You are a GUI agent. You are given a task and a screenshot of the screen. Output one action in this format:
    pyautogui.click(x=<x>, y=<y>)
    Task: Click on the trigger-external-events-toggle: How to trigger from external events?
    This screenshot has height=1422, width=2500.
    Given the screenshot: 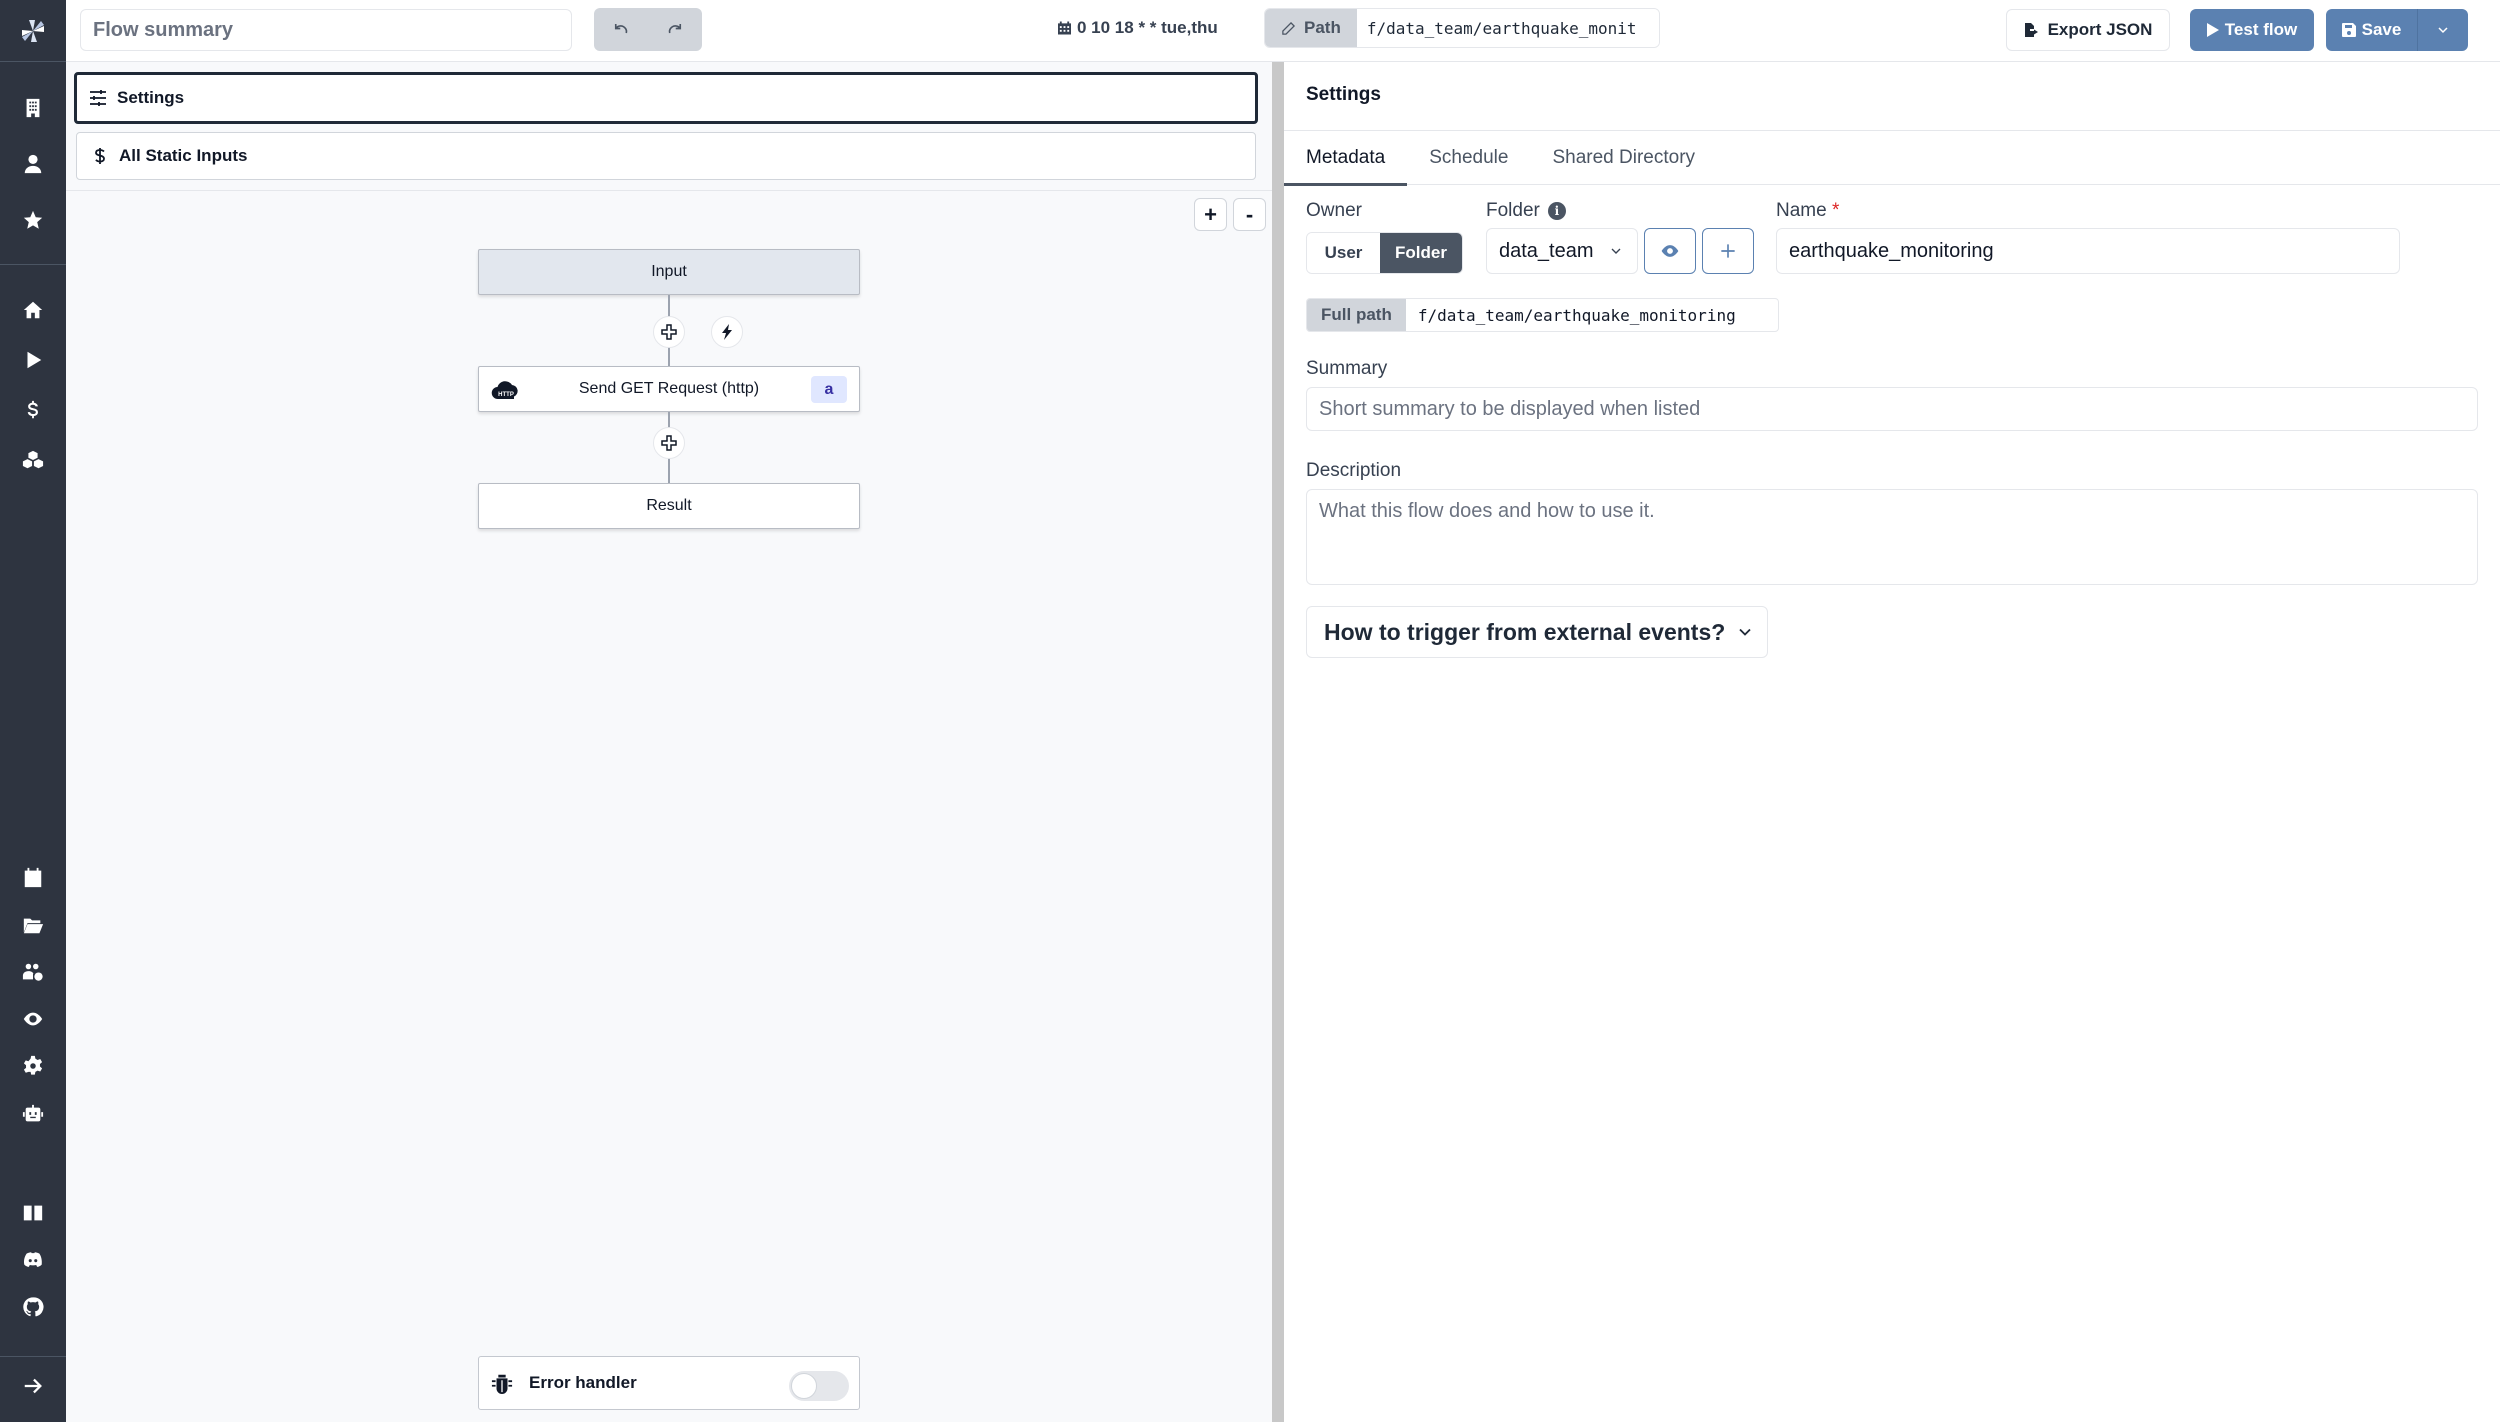 What is the action you would take?
    pyautogui.click(x=1537, y=632)
    